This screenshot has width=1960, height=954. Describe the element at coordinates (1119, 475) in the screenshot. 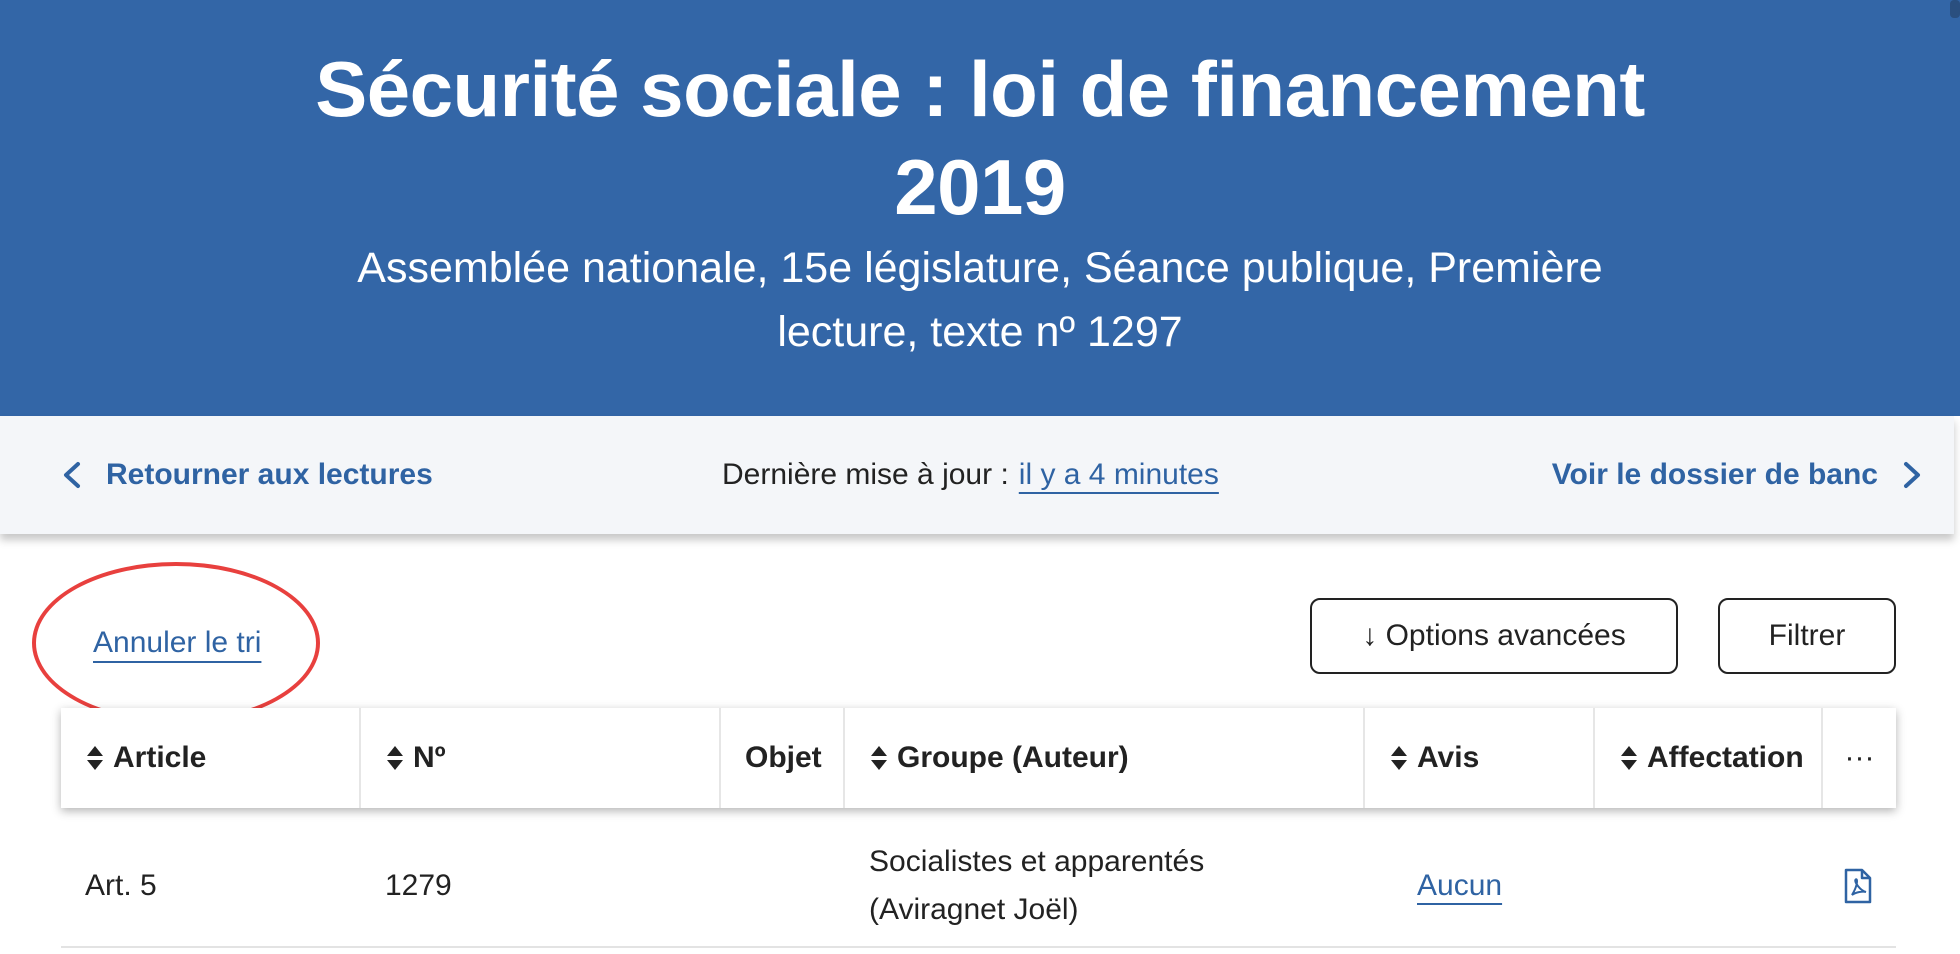

I see `last-update-link: il y a 4 minutes` at that location.